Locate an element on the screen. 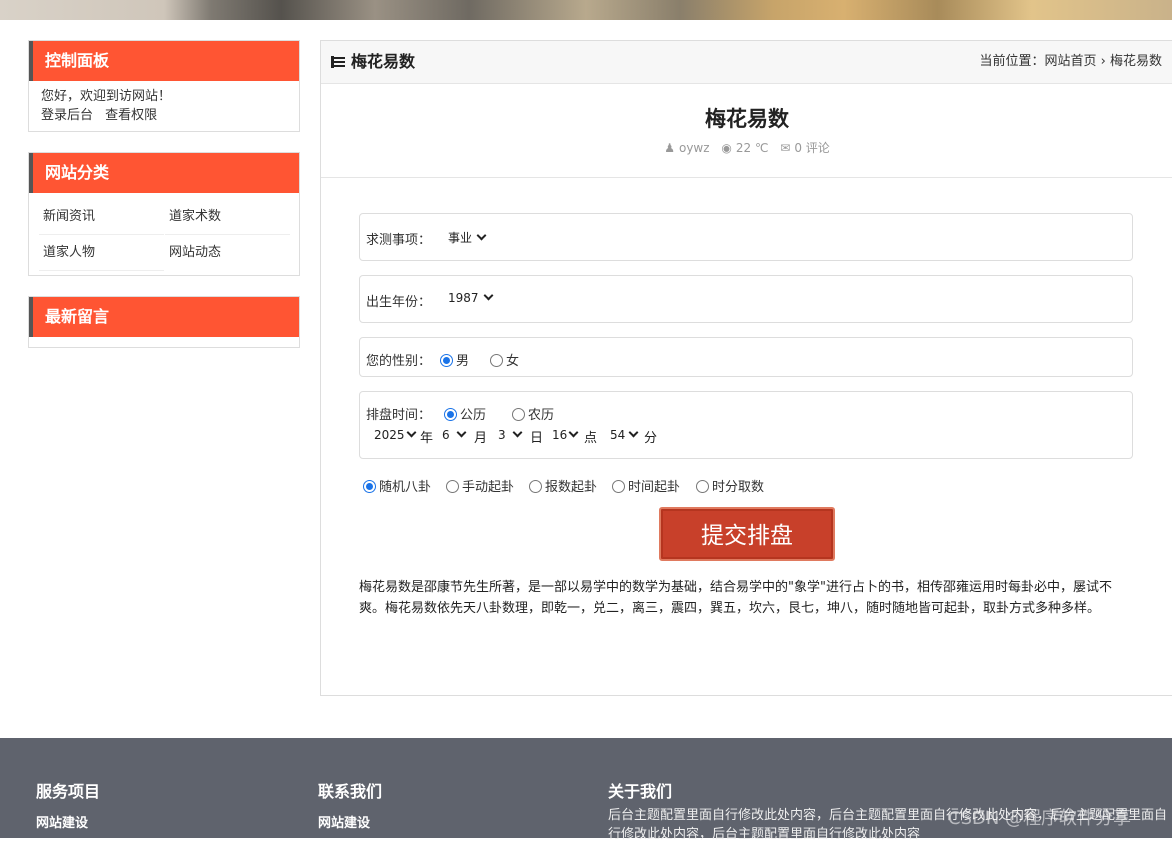  matter-field: 求测事项： 事业 is located at coordinates (746, 237).